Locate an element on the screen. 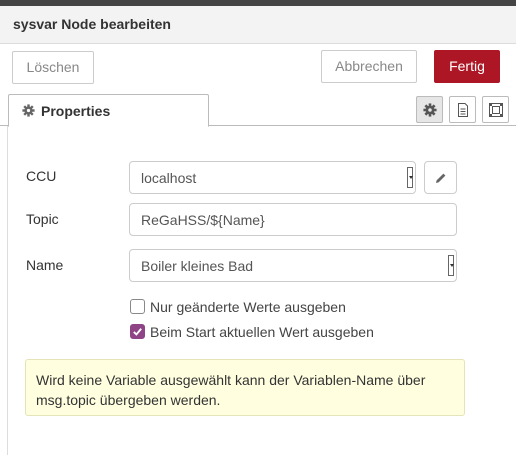 This screenshot has height=455, width=516. topic-input-value: ReGaHSS/${Name} is located at coordinates (203, 220).